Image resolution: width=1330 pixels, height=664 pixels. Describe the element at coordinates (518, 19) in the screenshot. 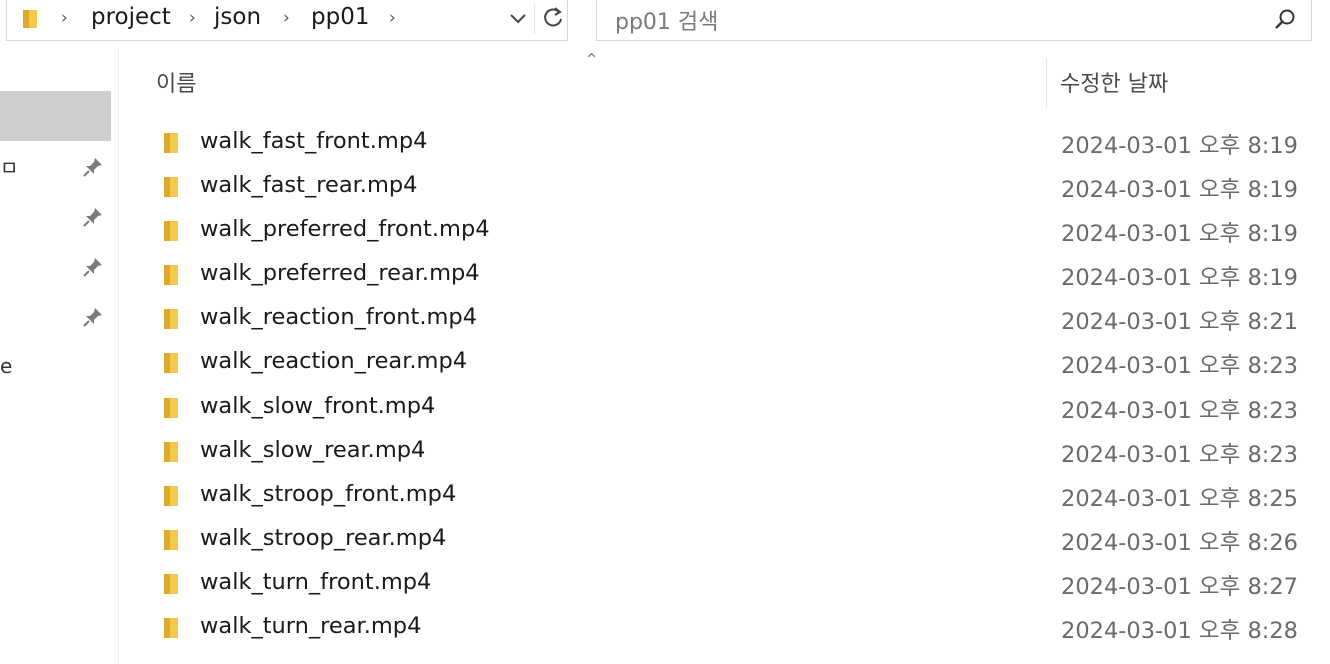

I see `chevron-down-icon` at that location.